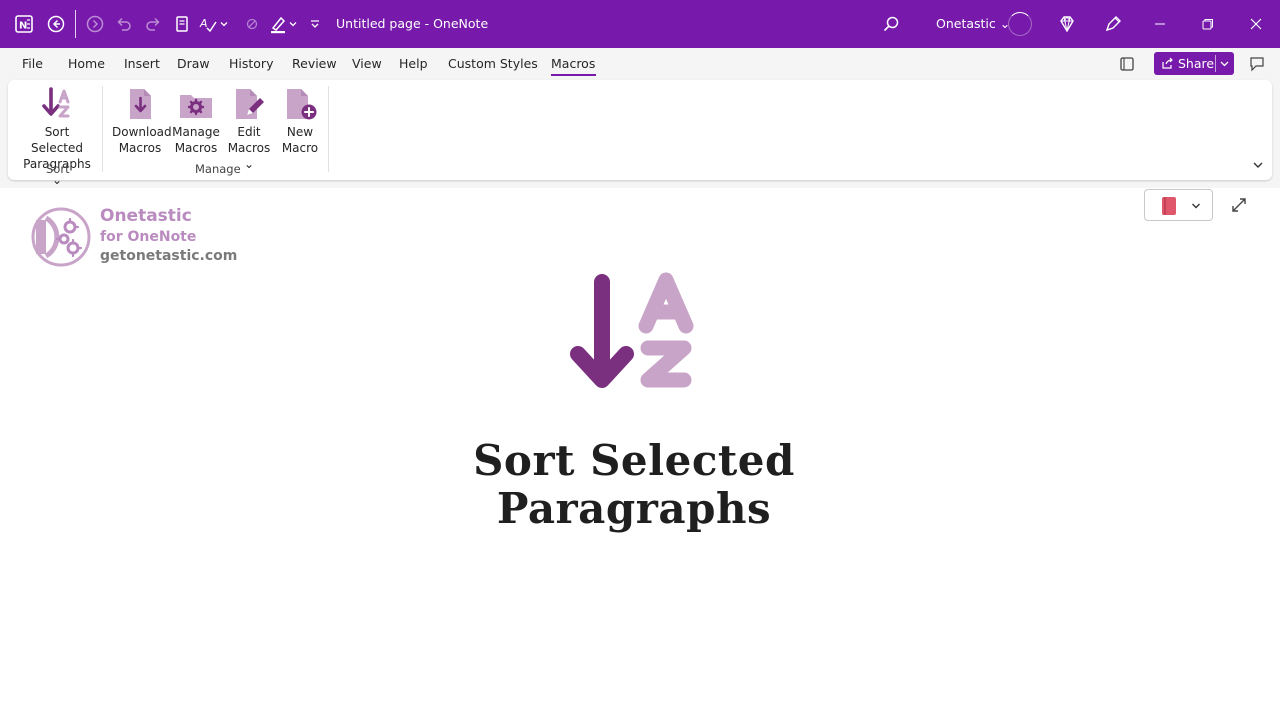 This screenshot has width=1280, height=720. I want to click on expand-icon, so click(1239, 205).